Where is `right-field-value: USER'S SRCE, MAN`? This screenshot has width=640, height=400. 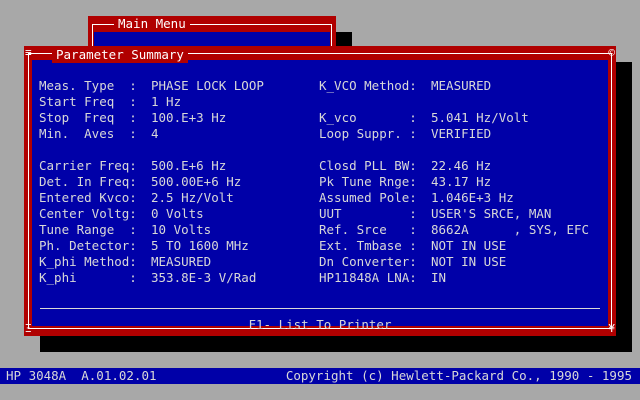
right-field-value: USER'S SRCE, MAN is located at coordinates (491, 213).